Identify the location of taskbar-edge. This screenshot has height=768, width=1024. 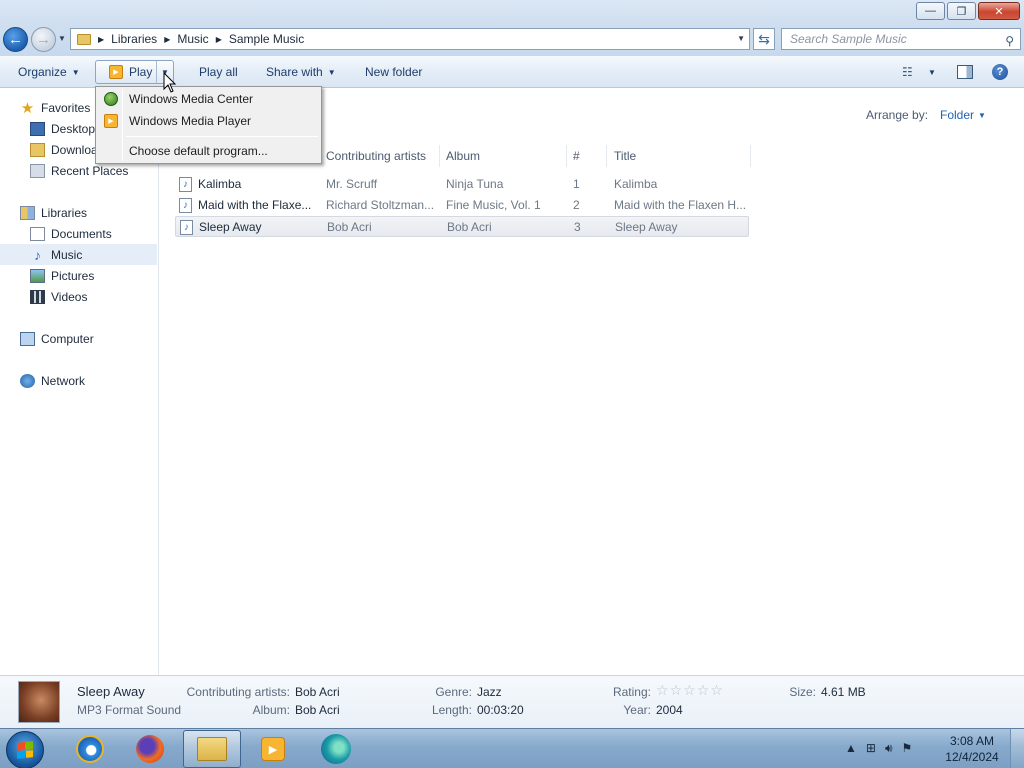
(336, 749).